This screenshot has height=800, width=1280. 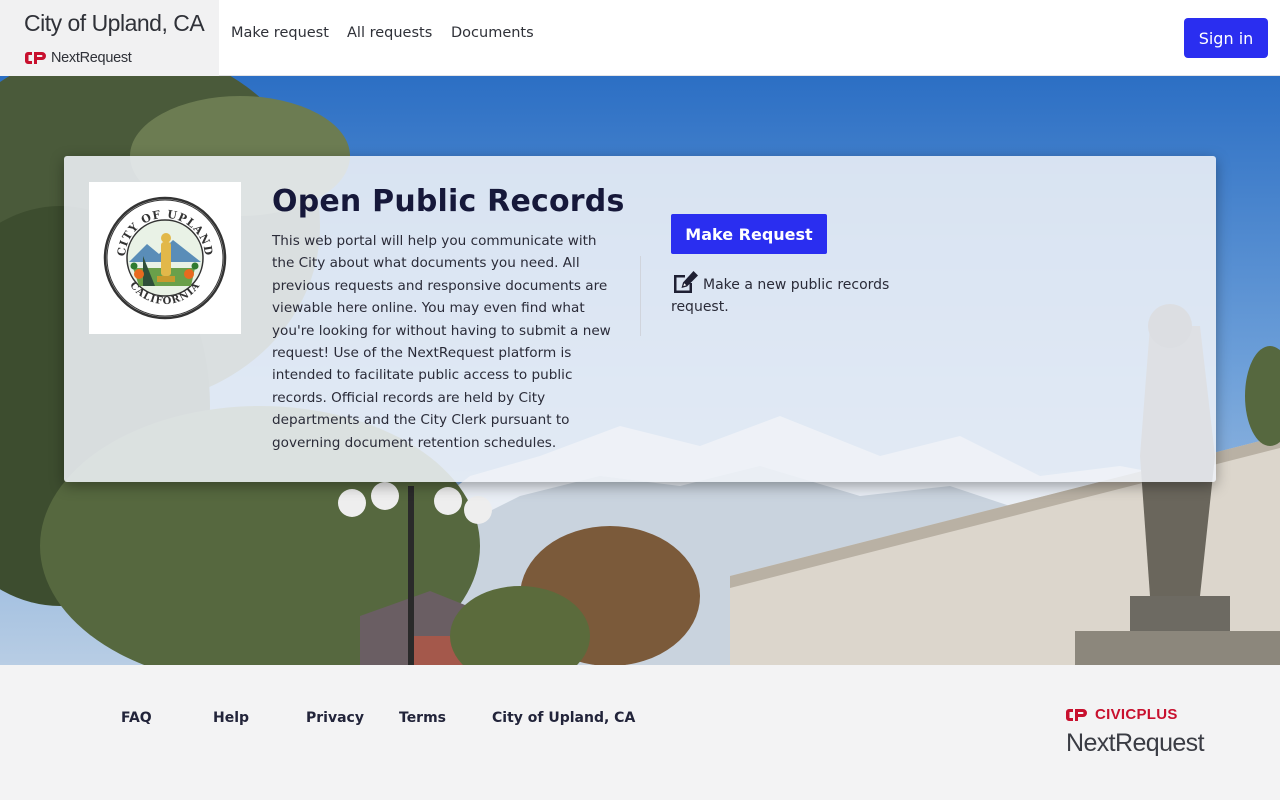 What do you see at coordinates (91, 58) in the screenshot?
I see `brand-name: NextRequest` at bounding box center [91, 58].